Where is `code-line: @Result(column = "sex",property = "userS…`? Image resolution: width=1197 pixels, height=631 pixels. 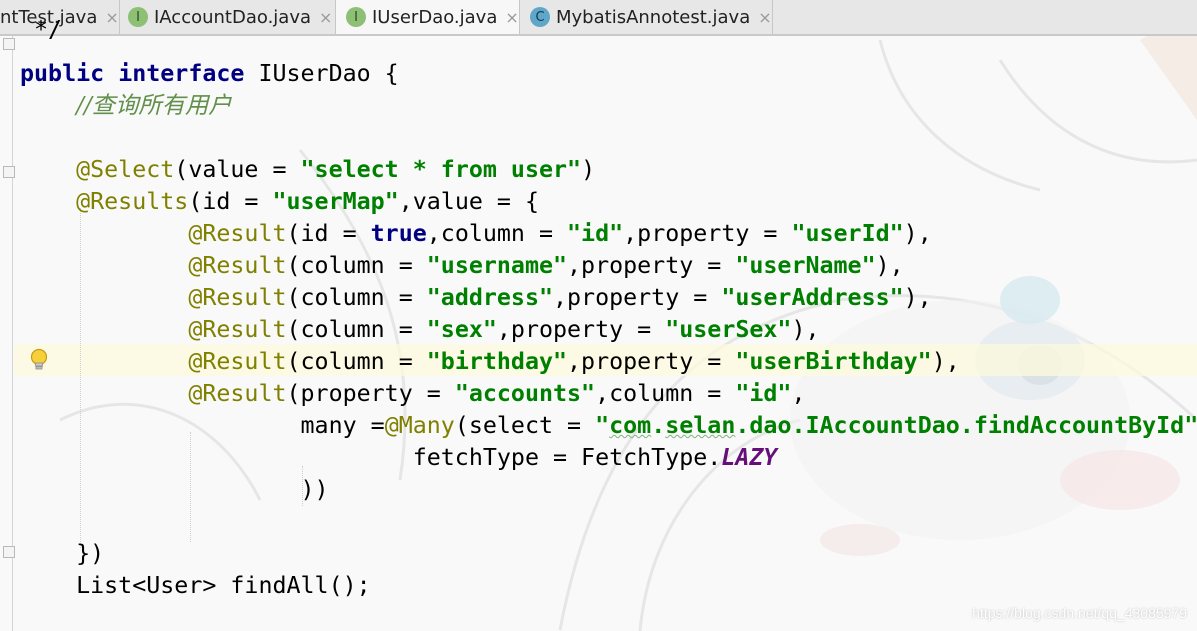
code-line: @Result(column = "sex",property = "userS… is located at coordinates (504, 329).